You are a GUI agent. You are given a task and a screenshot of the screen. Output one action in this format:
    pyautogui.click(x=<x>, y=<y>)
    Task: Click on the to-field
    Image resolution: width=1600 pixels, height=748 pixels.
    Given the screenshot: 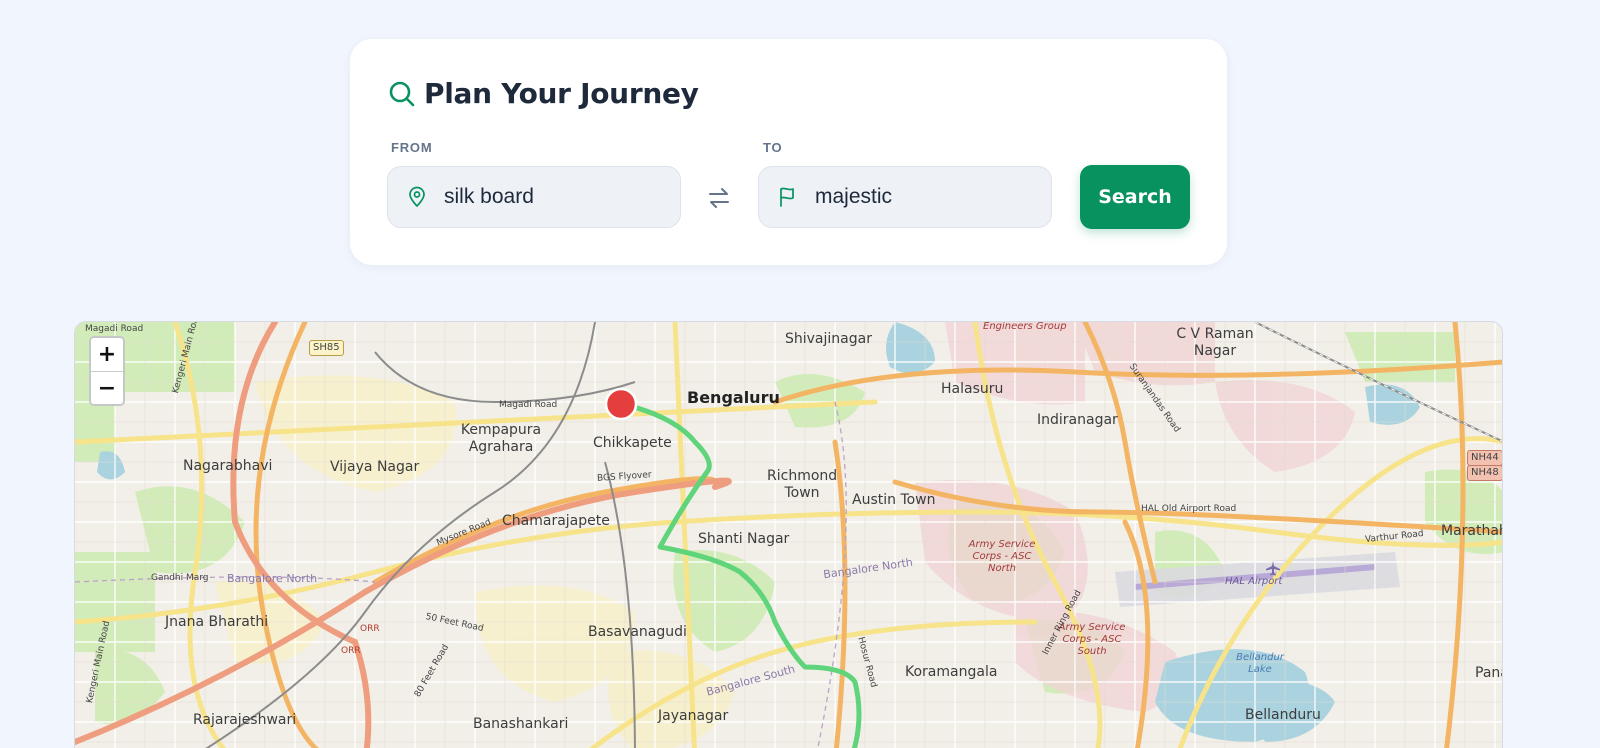 What is the action you would take?
    pyautogui.click(x=905, y=197)
    